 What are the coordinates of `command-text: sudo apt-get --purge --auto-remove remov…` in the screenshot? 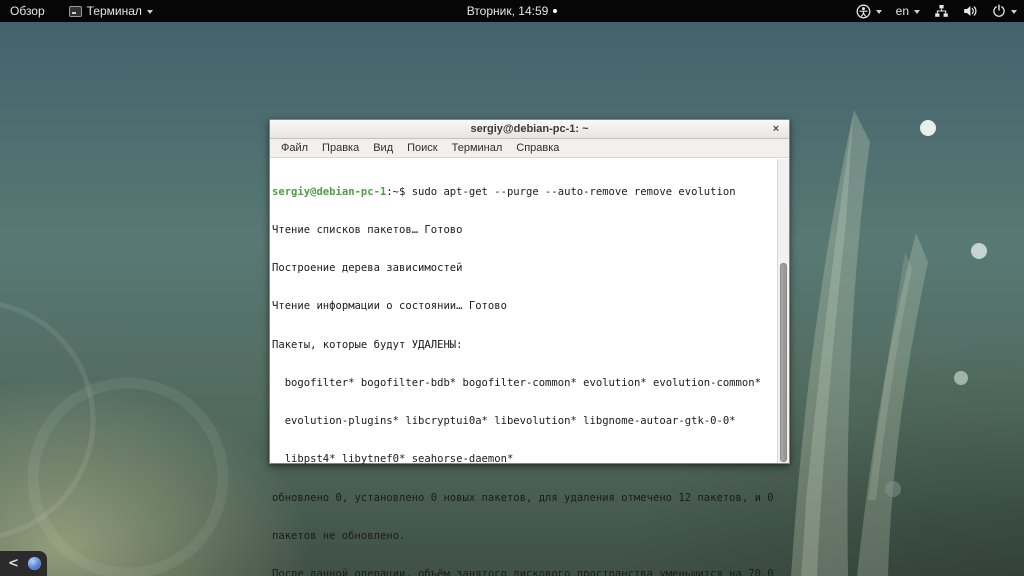 It's located at (573, 191).